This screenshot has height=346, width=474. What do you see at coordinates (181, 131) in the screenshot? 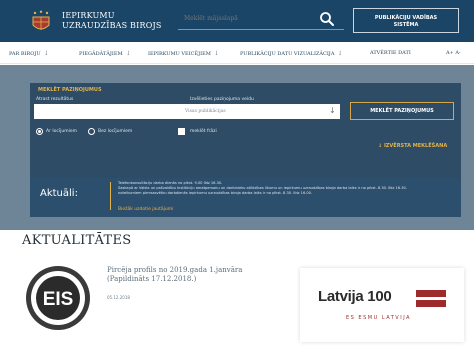
I see `phrase-search-checkbox` at bounding box center [181, 131].